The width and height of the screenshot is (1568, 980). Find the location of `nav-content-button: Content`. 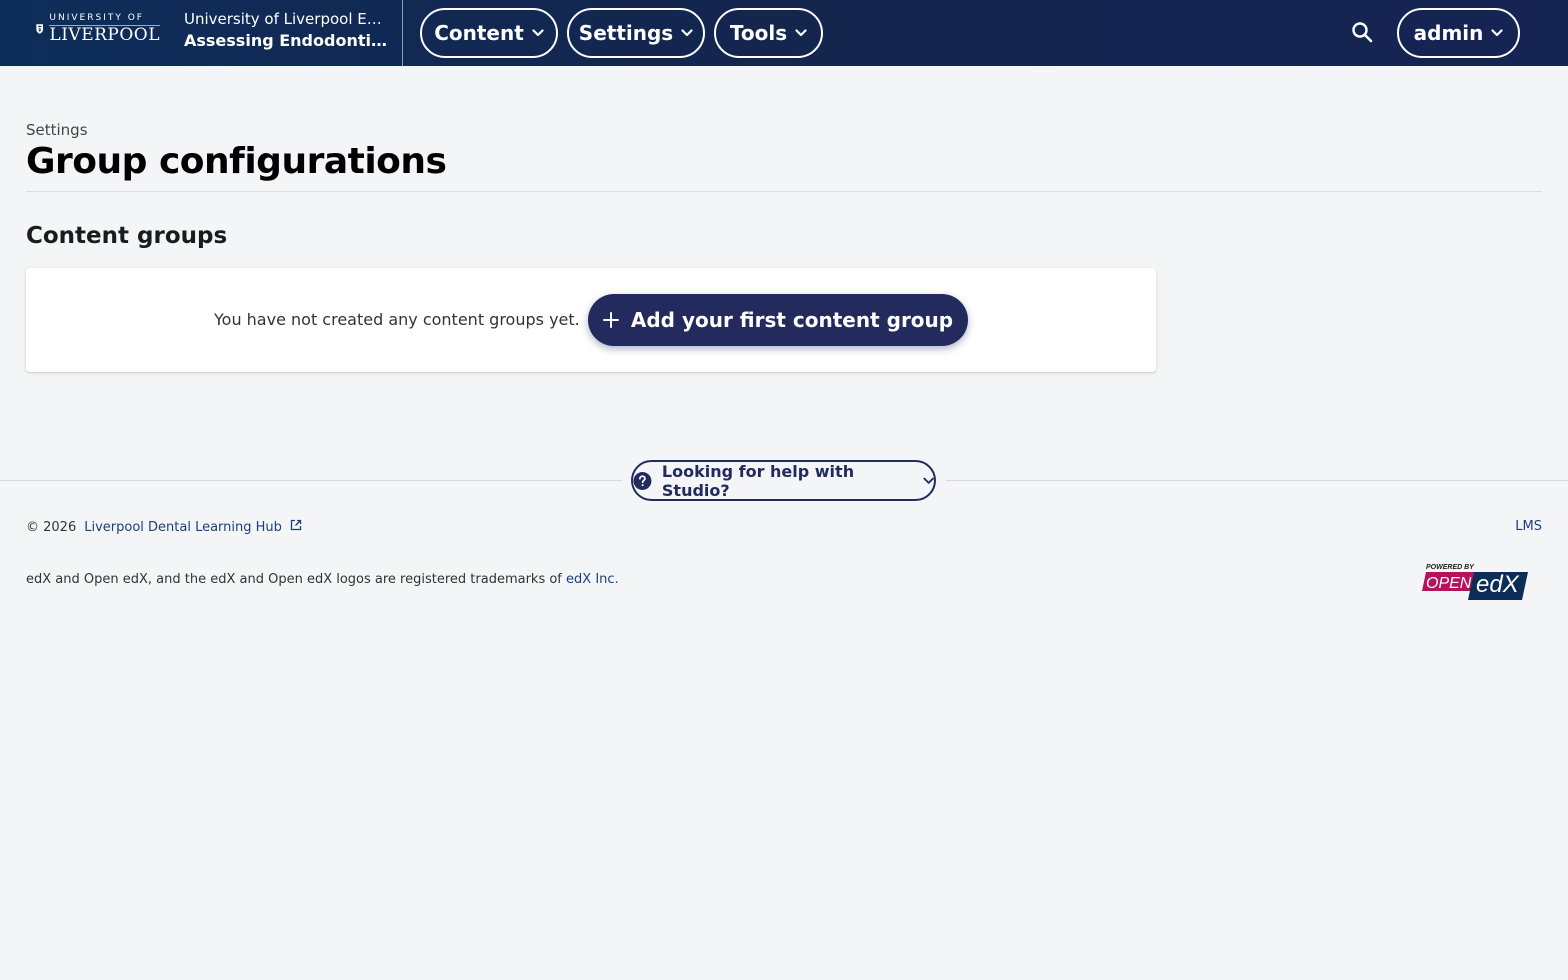

nav-content-button: Content is located at coordinates (489, 33).